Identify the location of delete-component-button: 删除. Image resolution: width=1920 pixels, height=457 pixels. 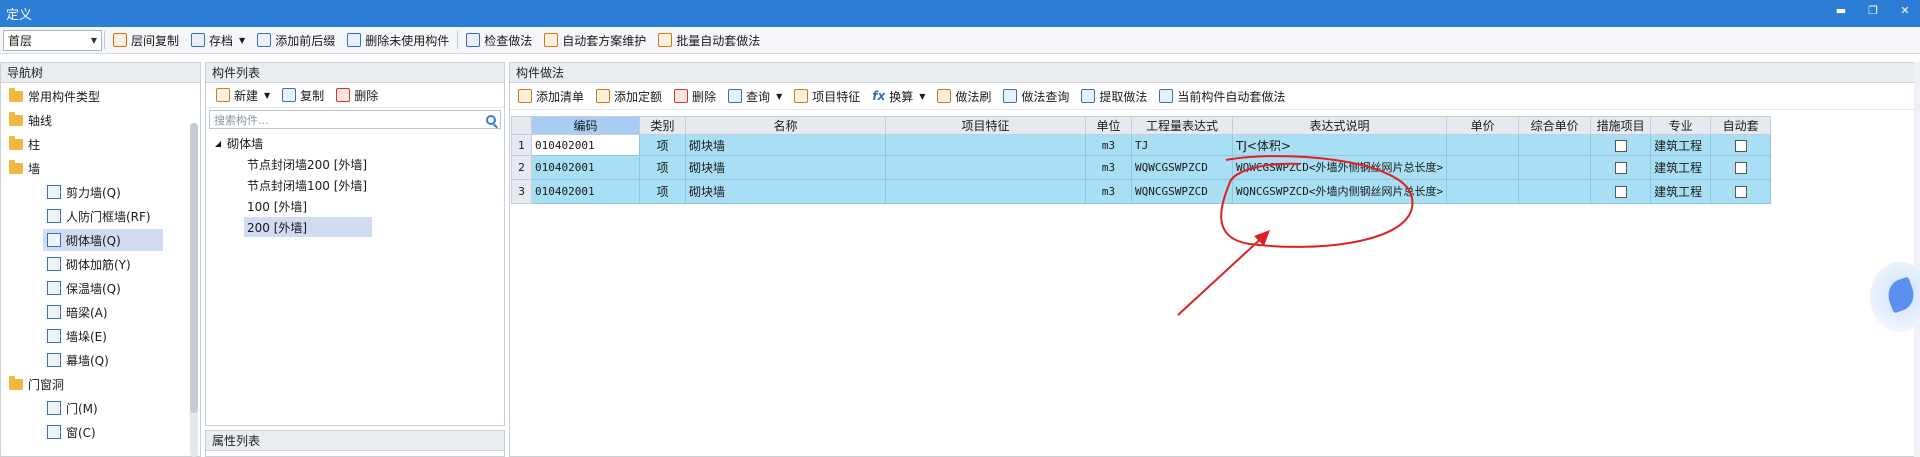
(357, 95).